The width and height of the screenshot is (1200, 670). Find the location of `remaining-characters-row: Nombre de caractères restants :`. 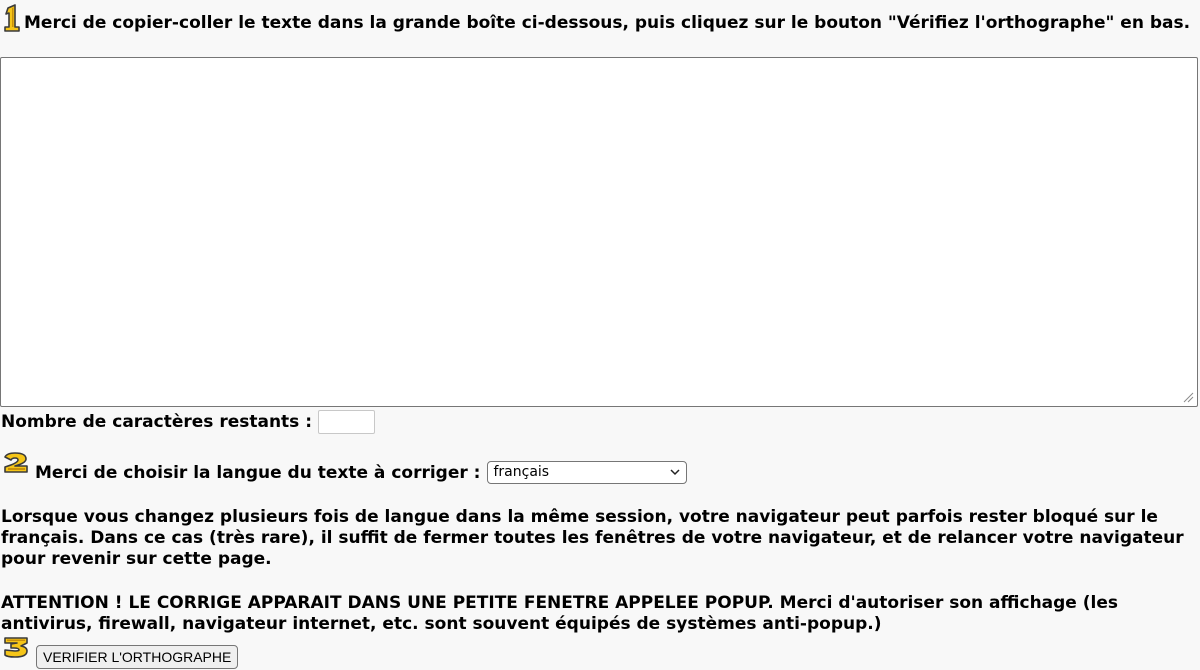

remaining-characters-row: Nombre de caractères restants : is located at coordinates (188, 422).